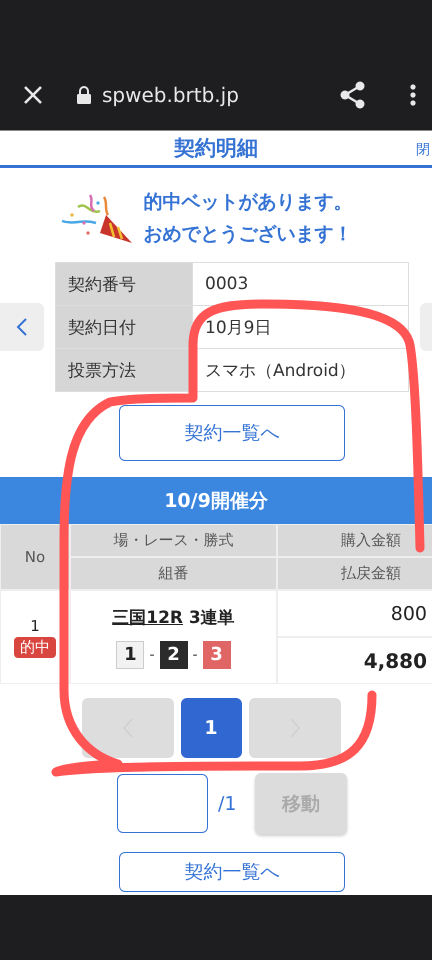  Describe the element at coordinates (174, 654) in the screenshot. I see `boat-number: 2` at that location.